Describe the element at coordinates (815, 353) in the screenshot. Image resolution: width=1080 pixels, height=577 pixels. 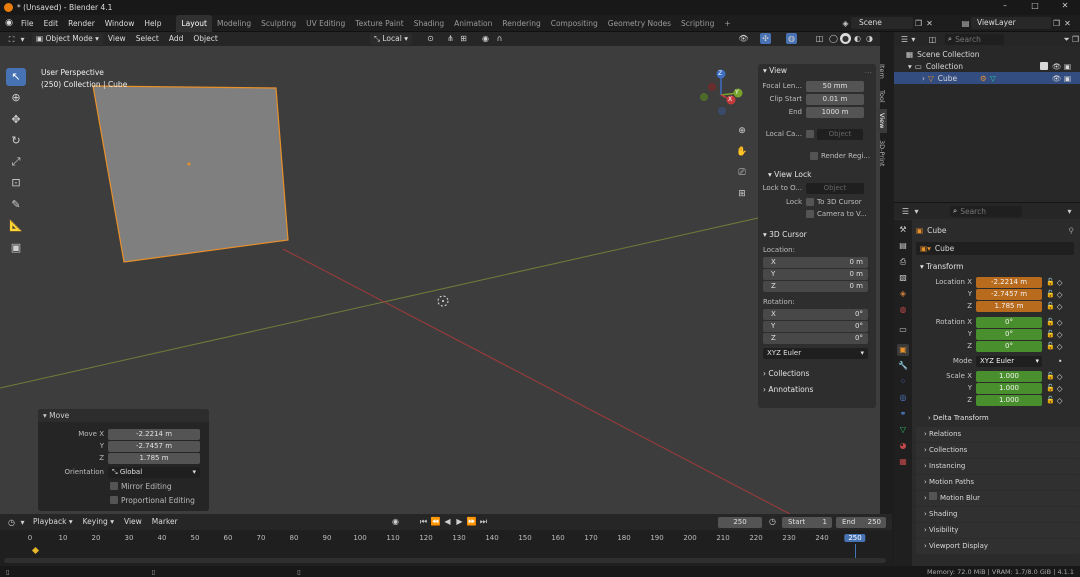
I see `cursor-rotation-mode-dropdown: XYZ Euler ▾` at that location.